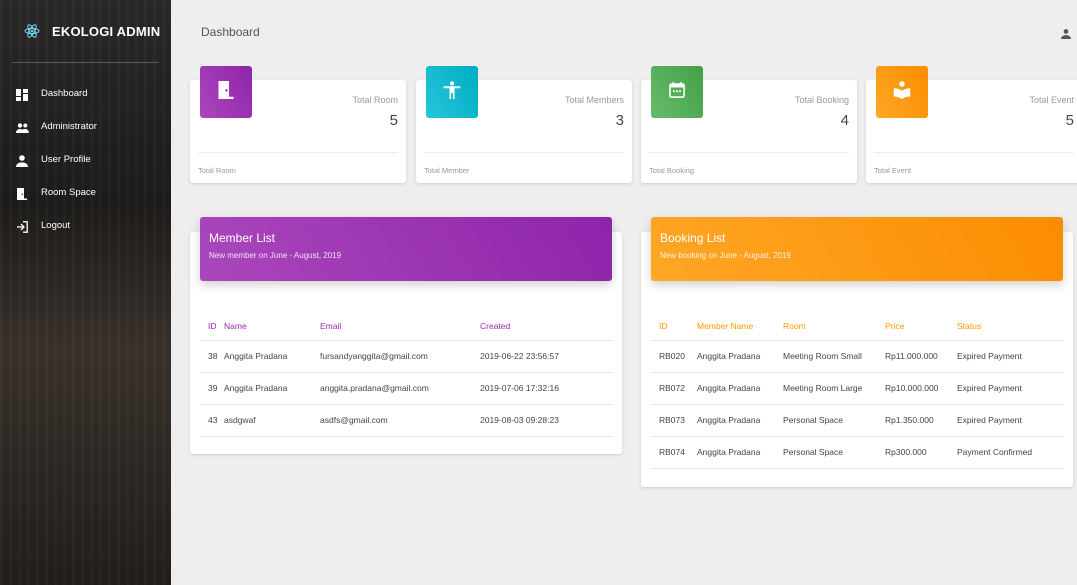  Describe the element at coordinates (22, 127) in the screenshot. I see `people-icon` at that location.